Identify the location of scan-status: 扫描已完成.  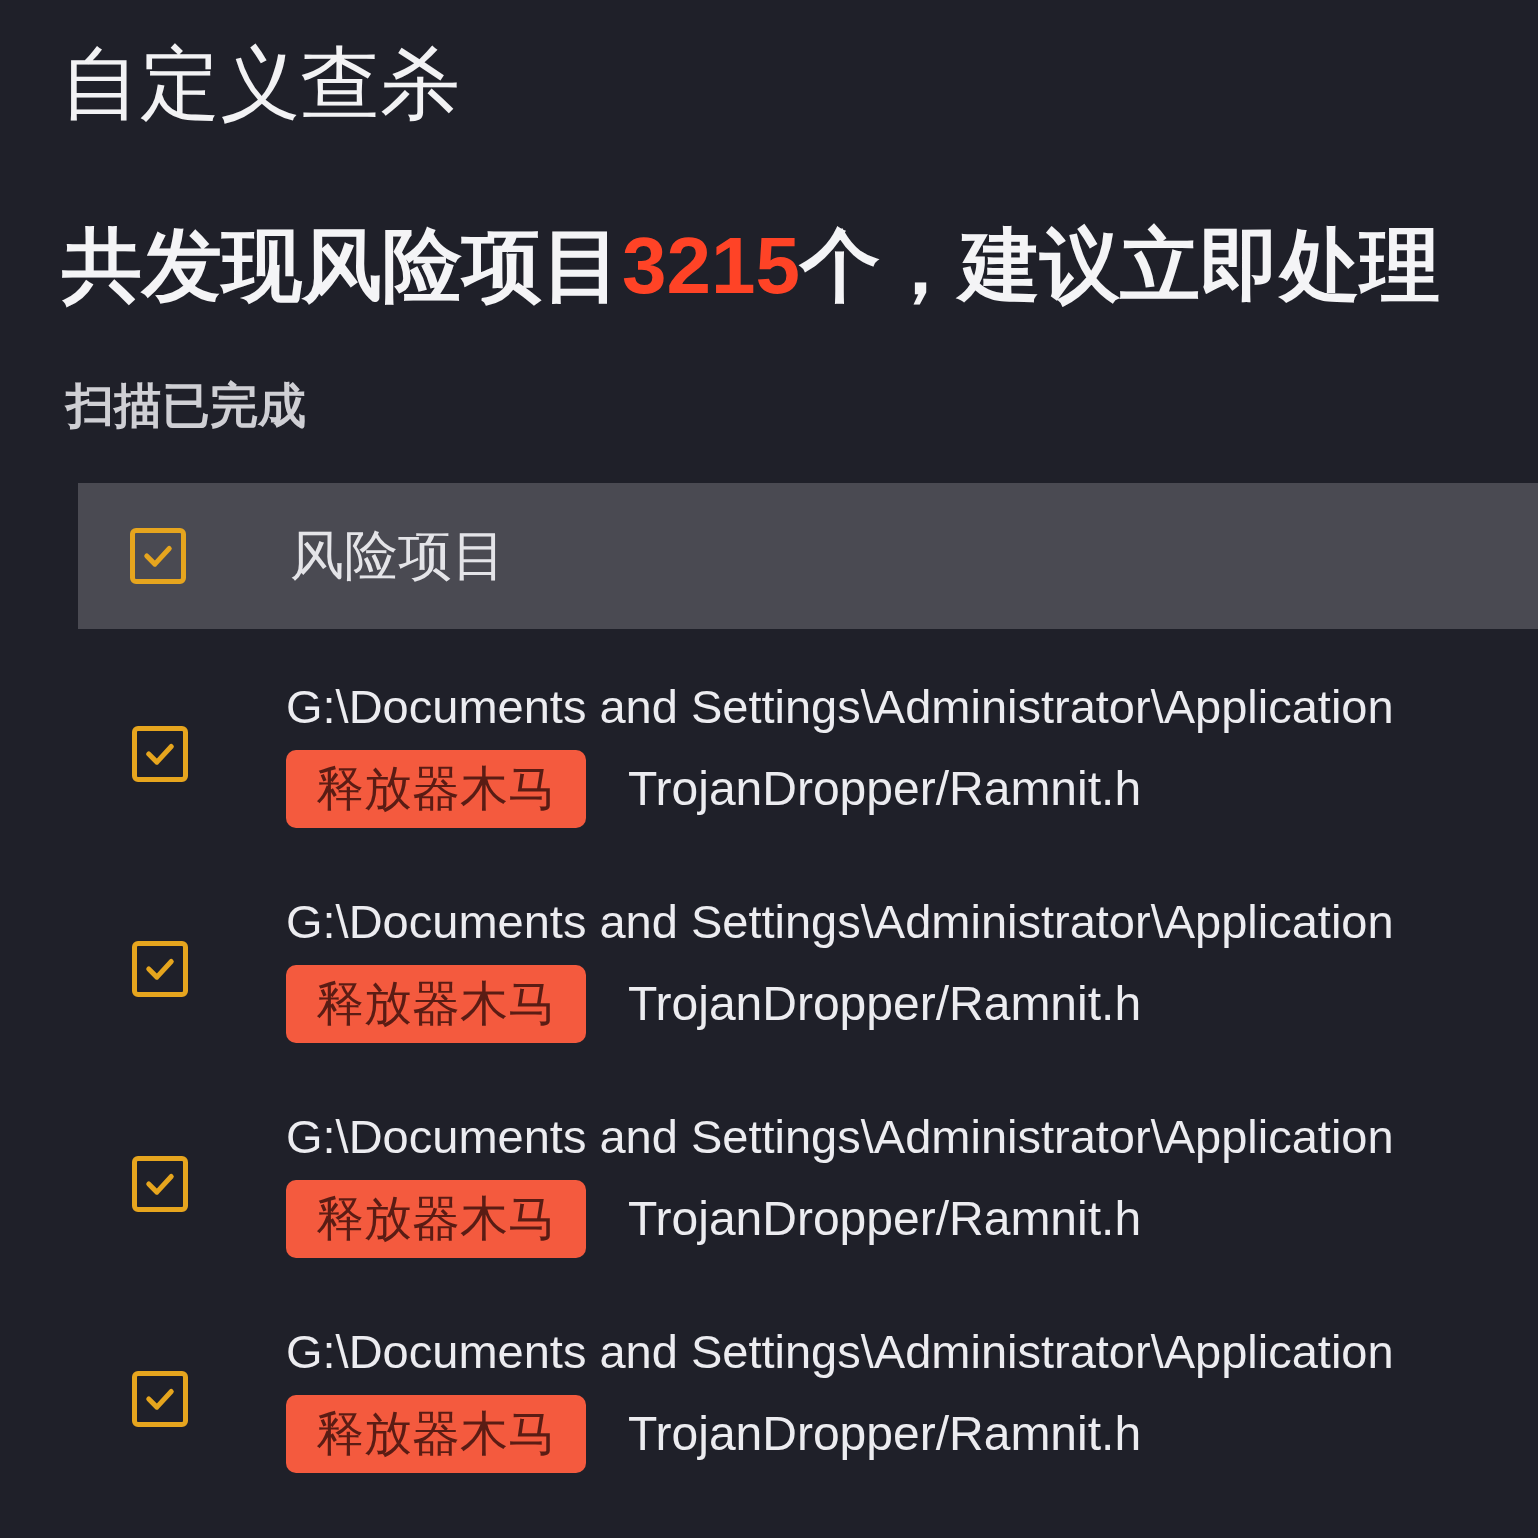
(186, 406).